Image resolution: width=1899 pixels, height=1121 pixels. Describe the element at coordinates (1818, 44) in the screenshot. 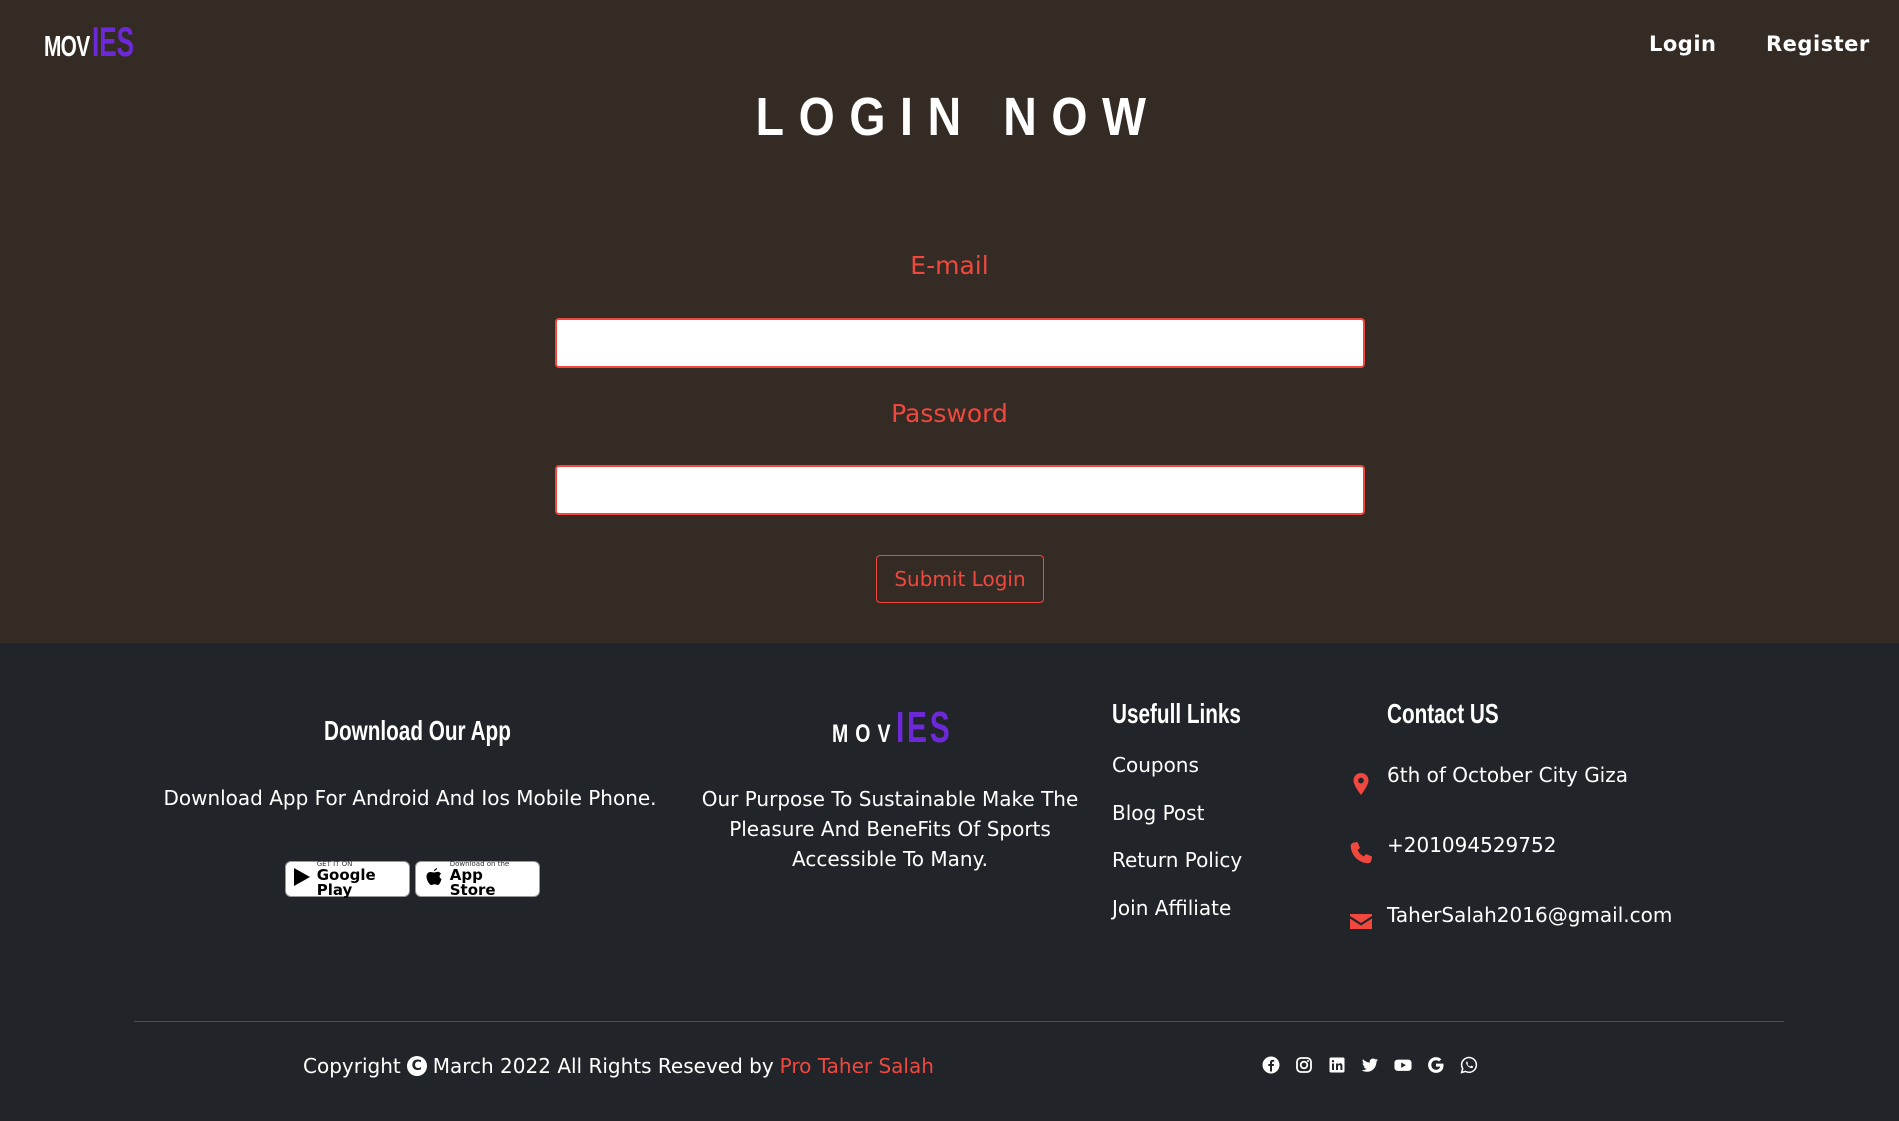

I see `nav-register-link: Register` at that location.